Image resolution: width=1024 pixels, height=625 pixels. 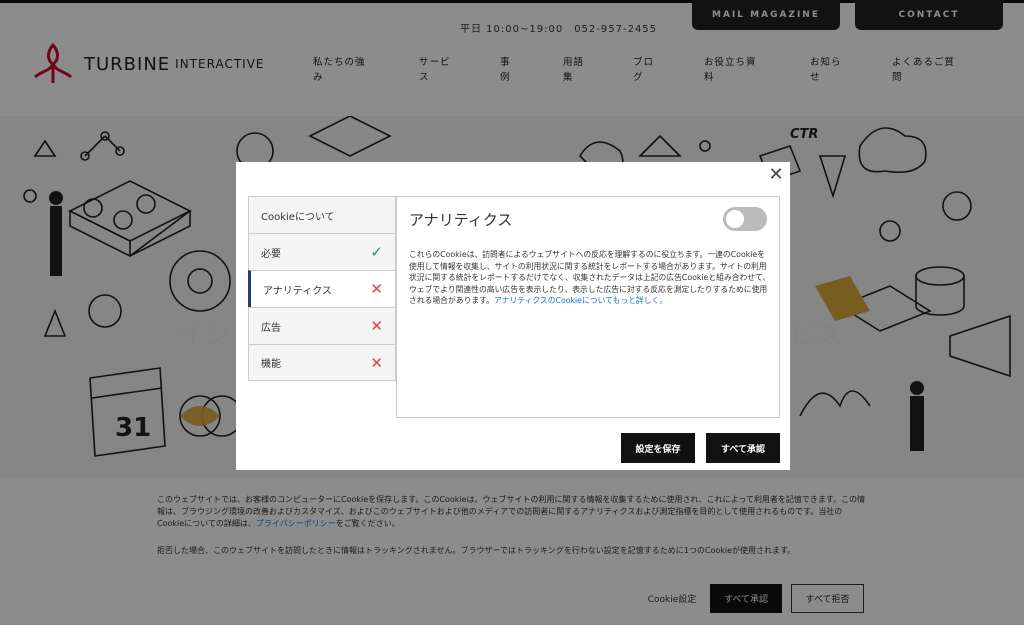 I want to click on panel-title: アナリティクス, so click(x=461, y=220).